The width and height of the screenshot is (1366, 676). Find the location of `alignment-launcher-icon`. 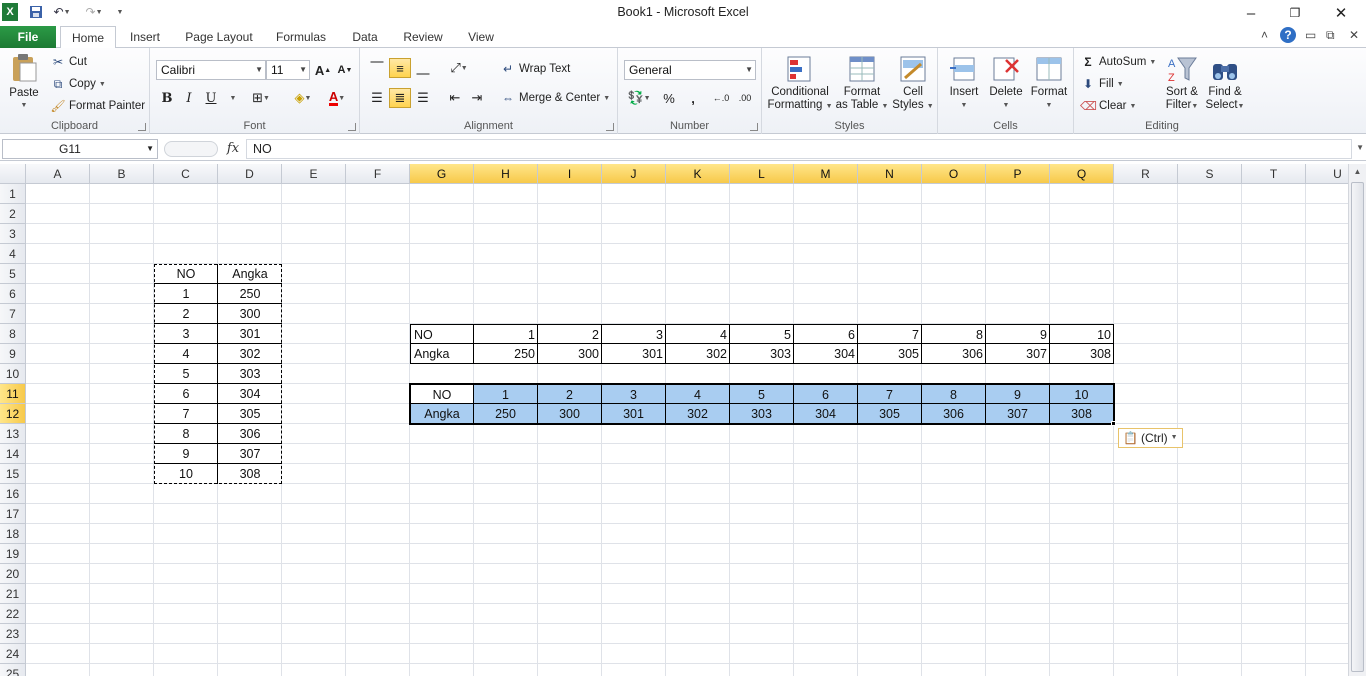

alignment-launcher-icon is located at coordinates (610, 127).